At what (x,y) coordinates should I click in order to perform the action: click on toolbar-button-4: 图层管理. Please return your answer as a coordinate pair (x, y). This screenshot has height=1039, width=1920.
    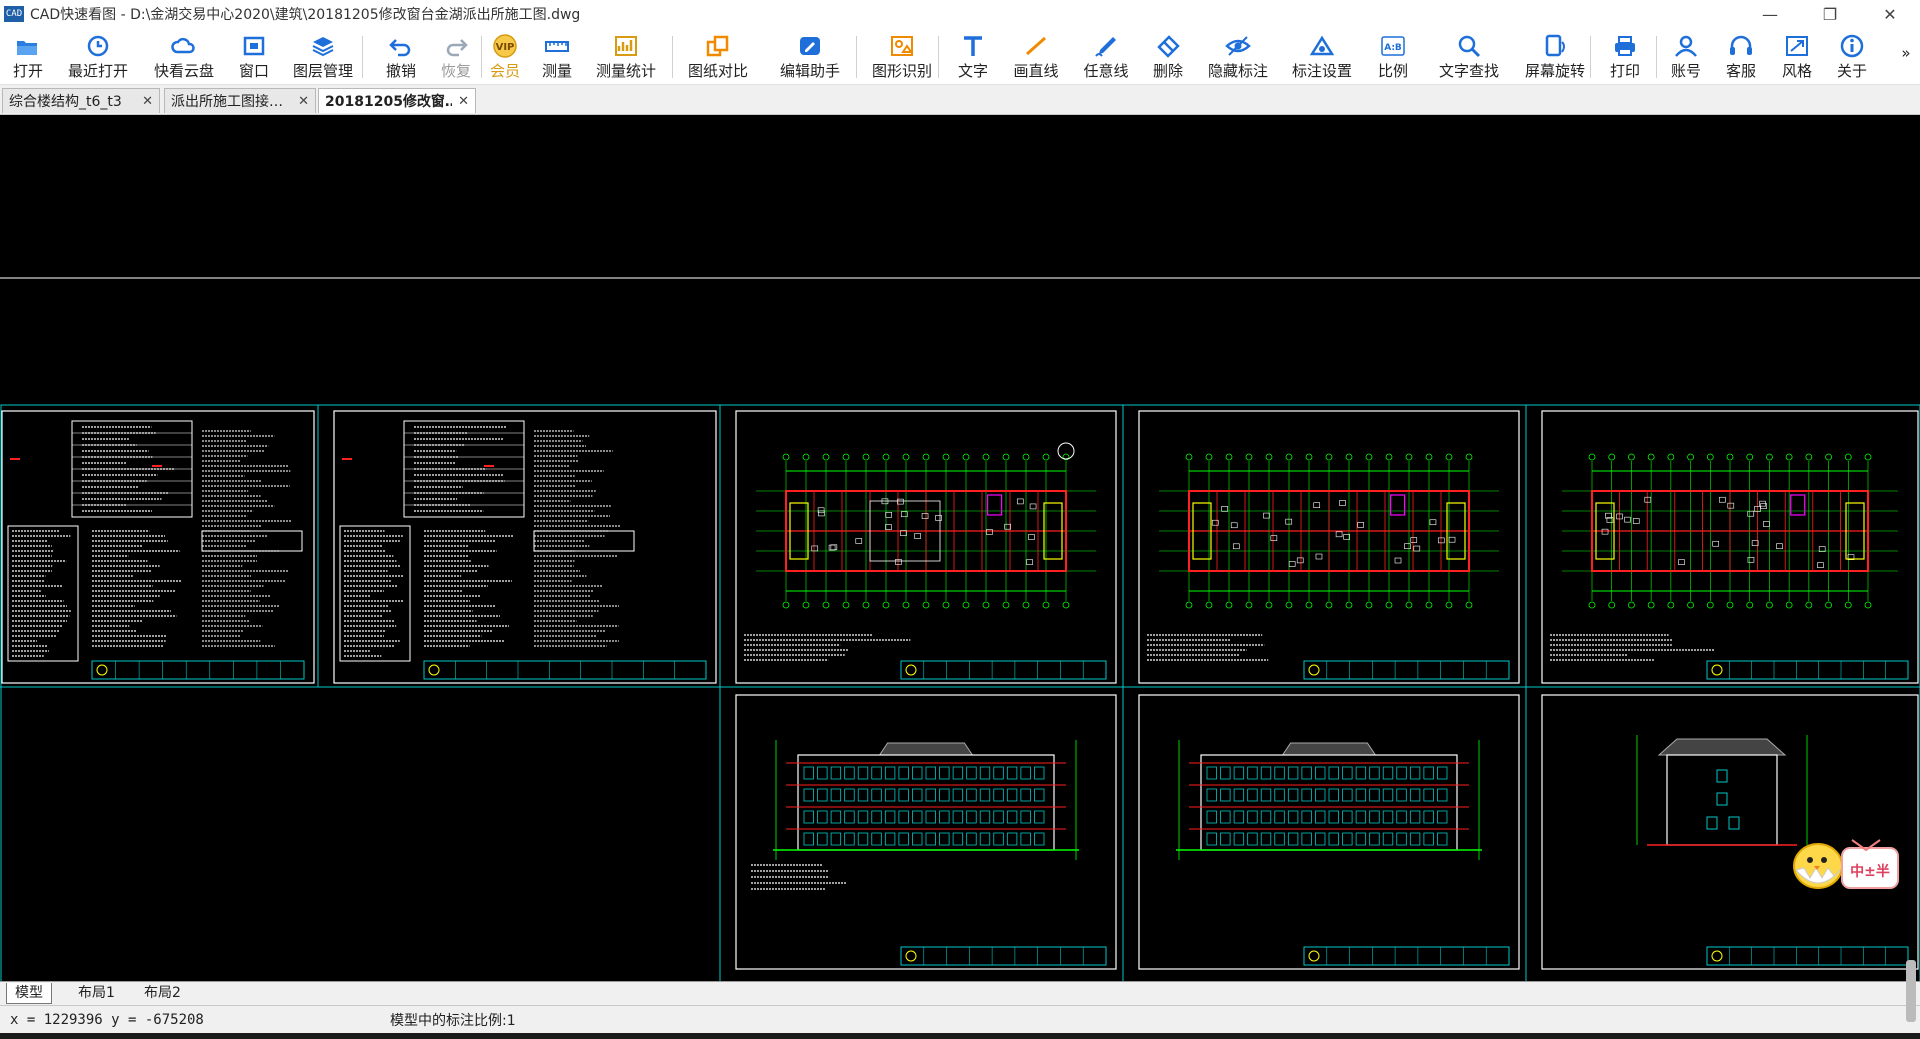
    Looking at the image, I should click on (323, 56).